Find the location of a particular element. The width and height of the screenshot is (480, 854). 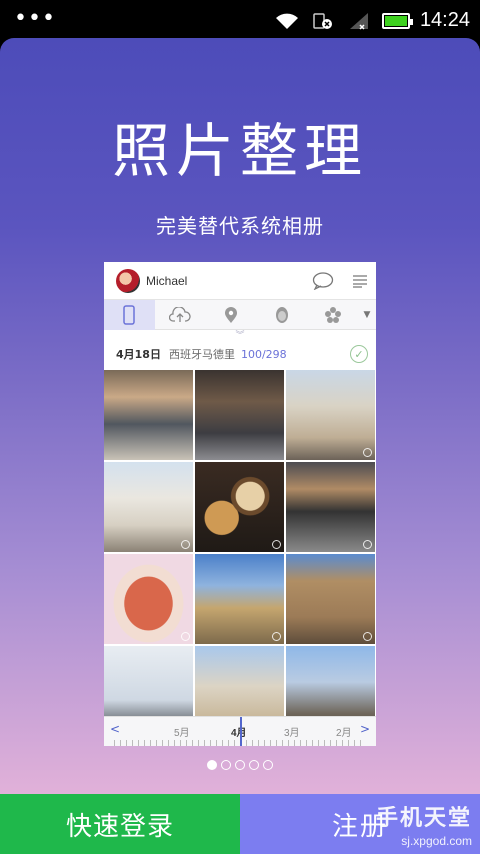

tab-cloud is located at coordinates (180, 315).